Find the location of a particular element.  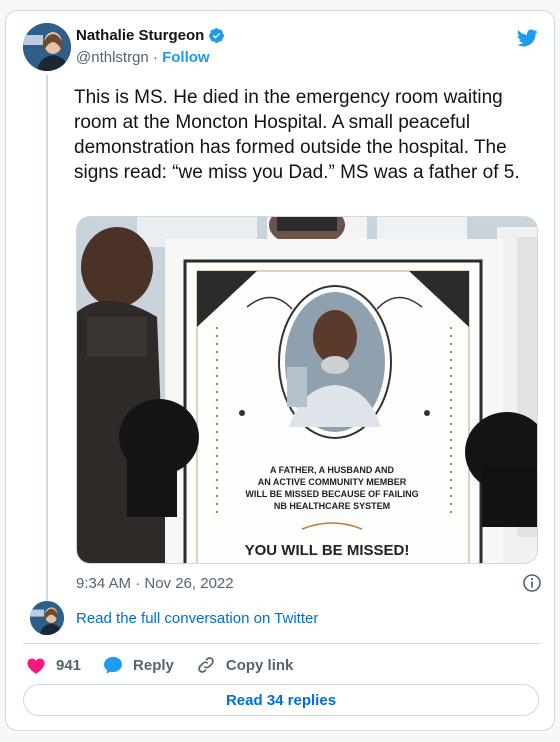

tweet-timestamp: 9:34 AM · Nov 26, 2022 is located at coordinates (155, 583).